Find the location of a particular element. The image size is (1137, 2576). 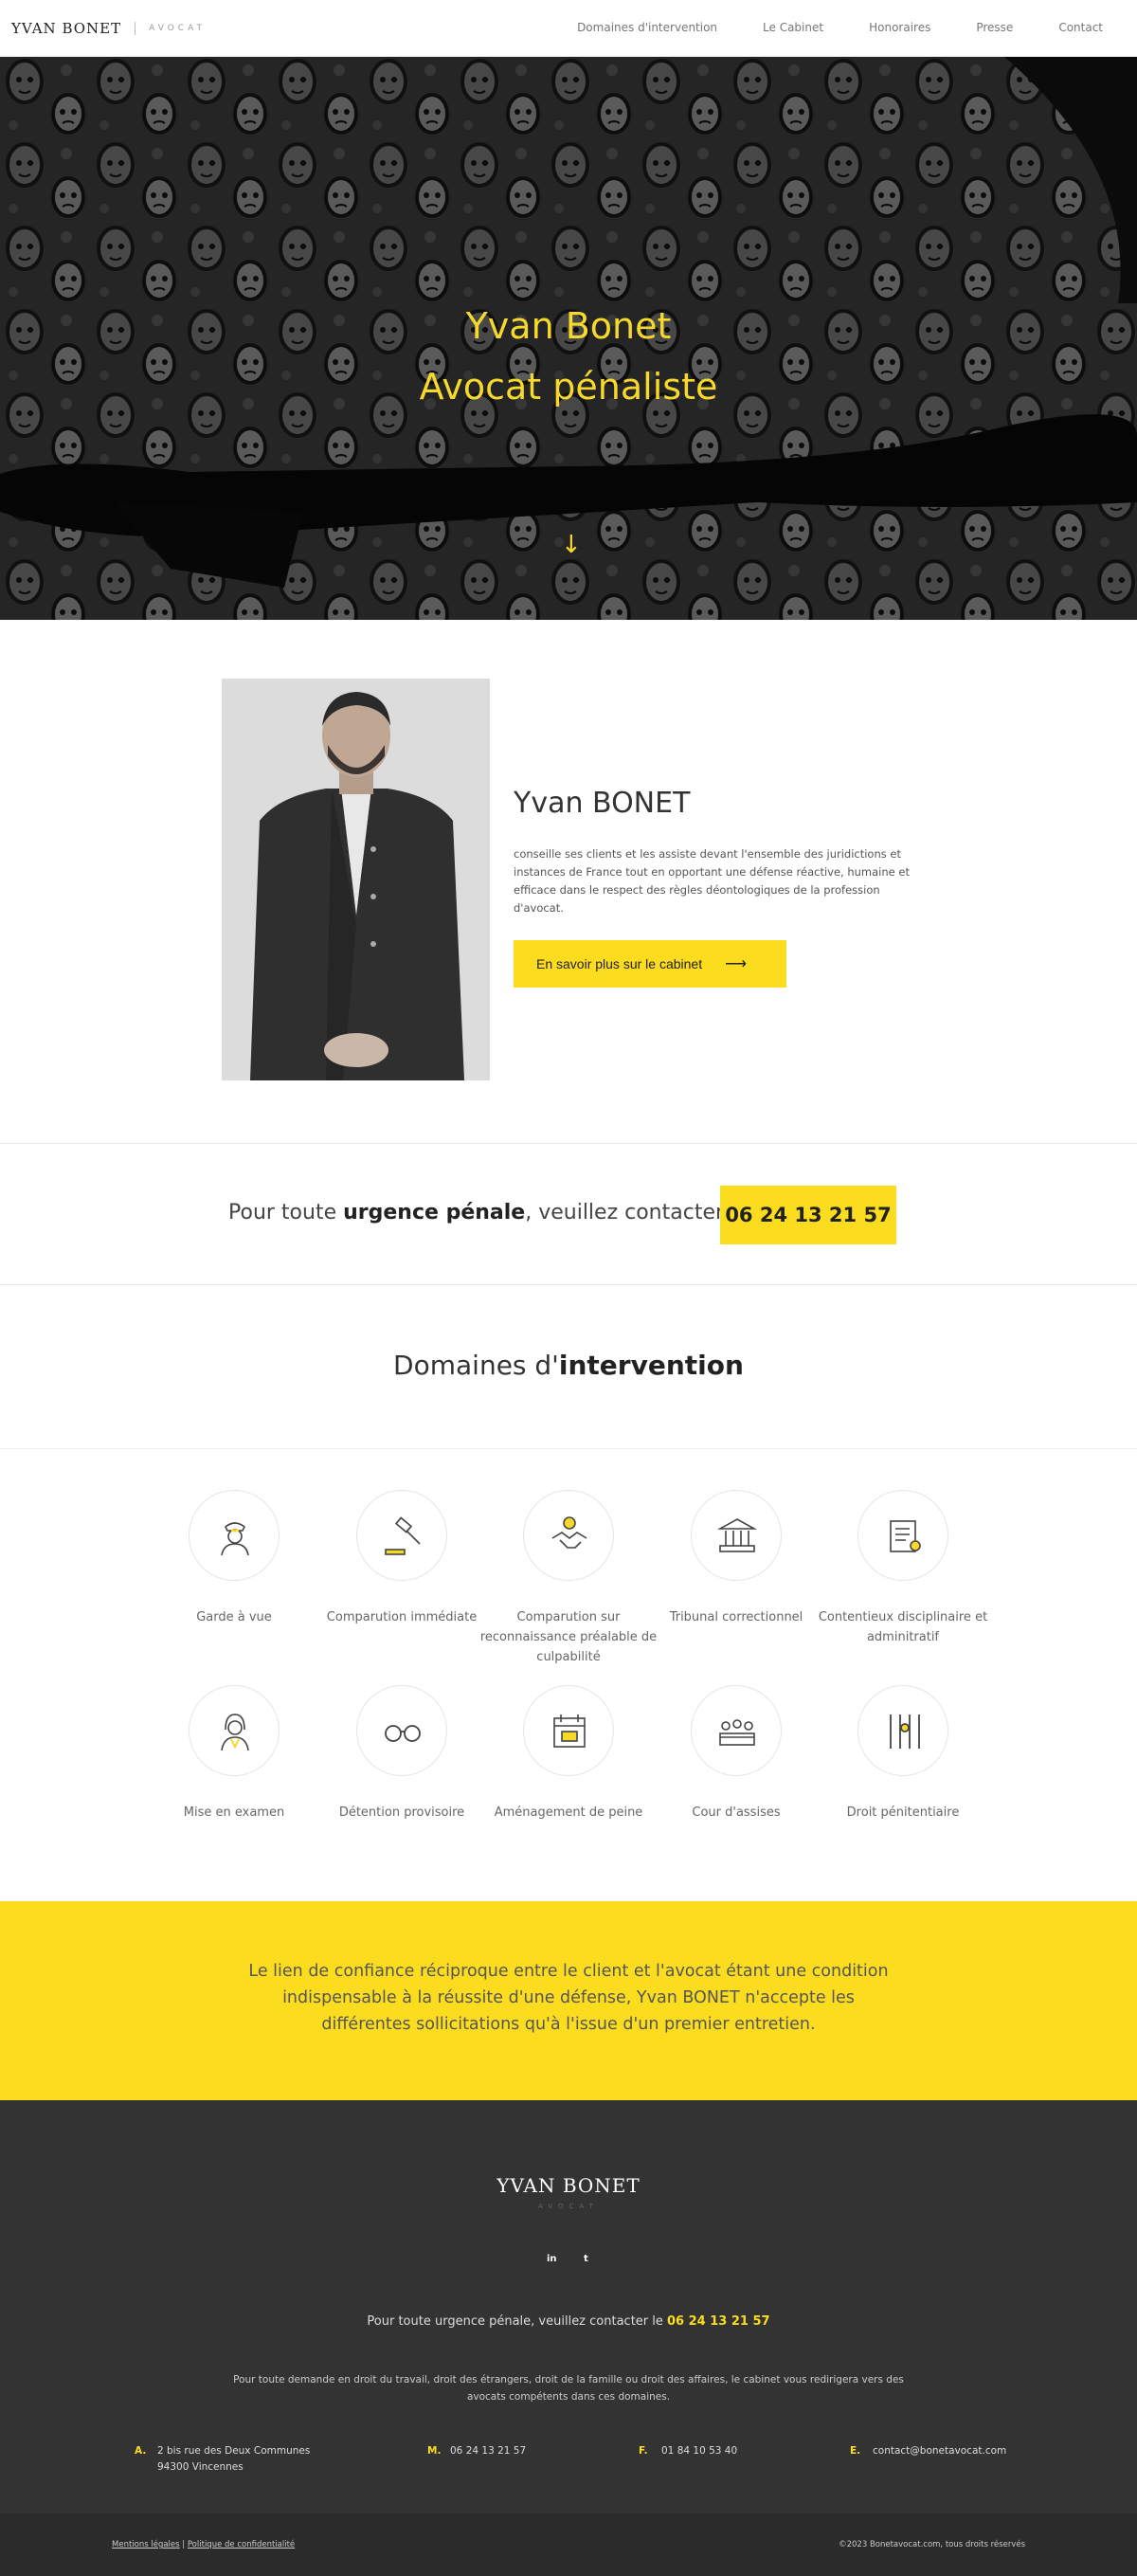

courthouse-icon is located at coordinates (736, 1535).